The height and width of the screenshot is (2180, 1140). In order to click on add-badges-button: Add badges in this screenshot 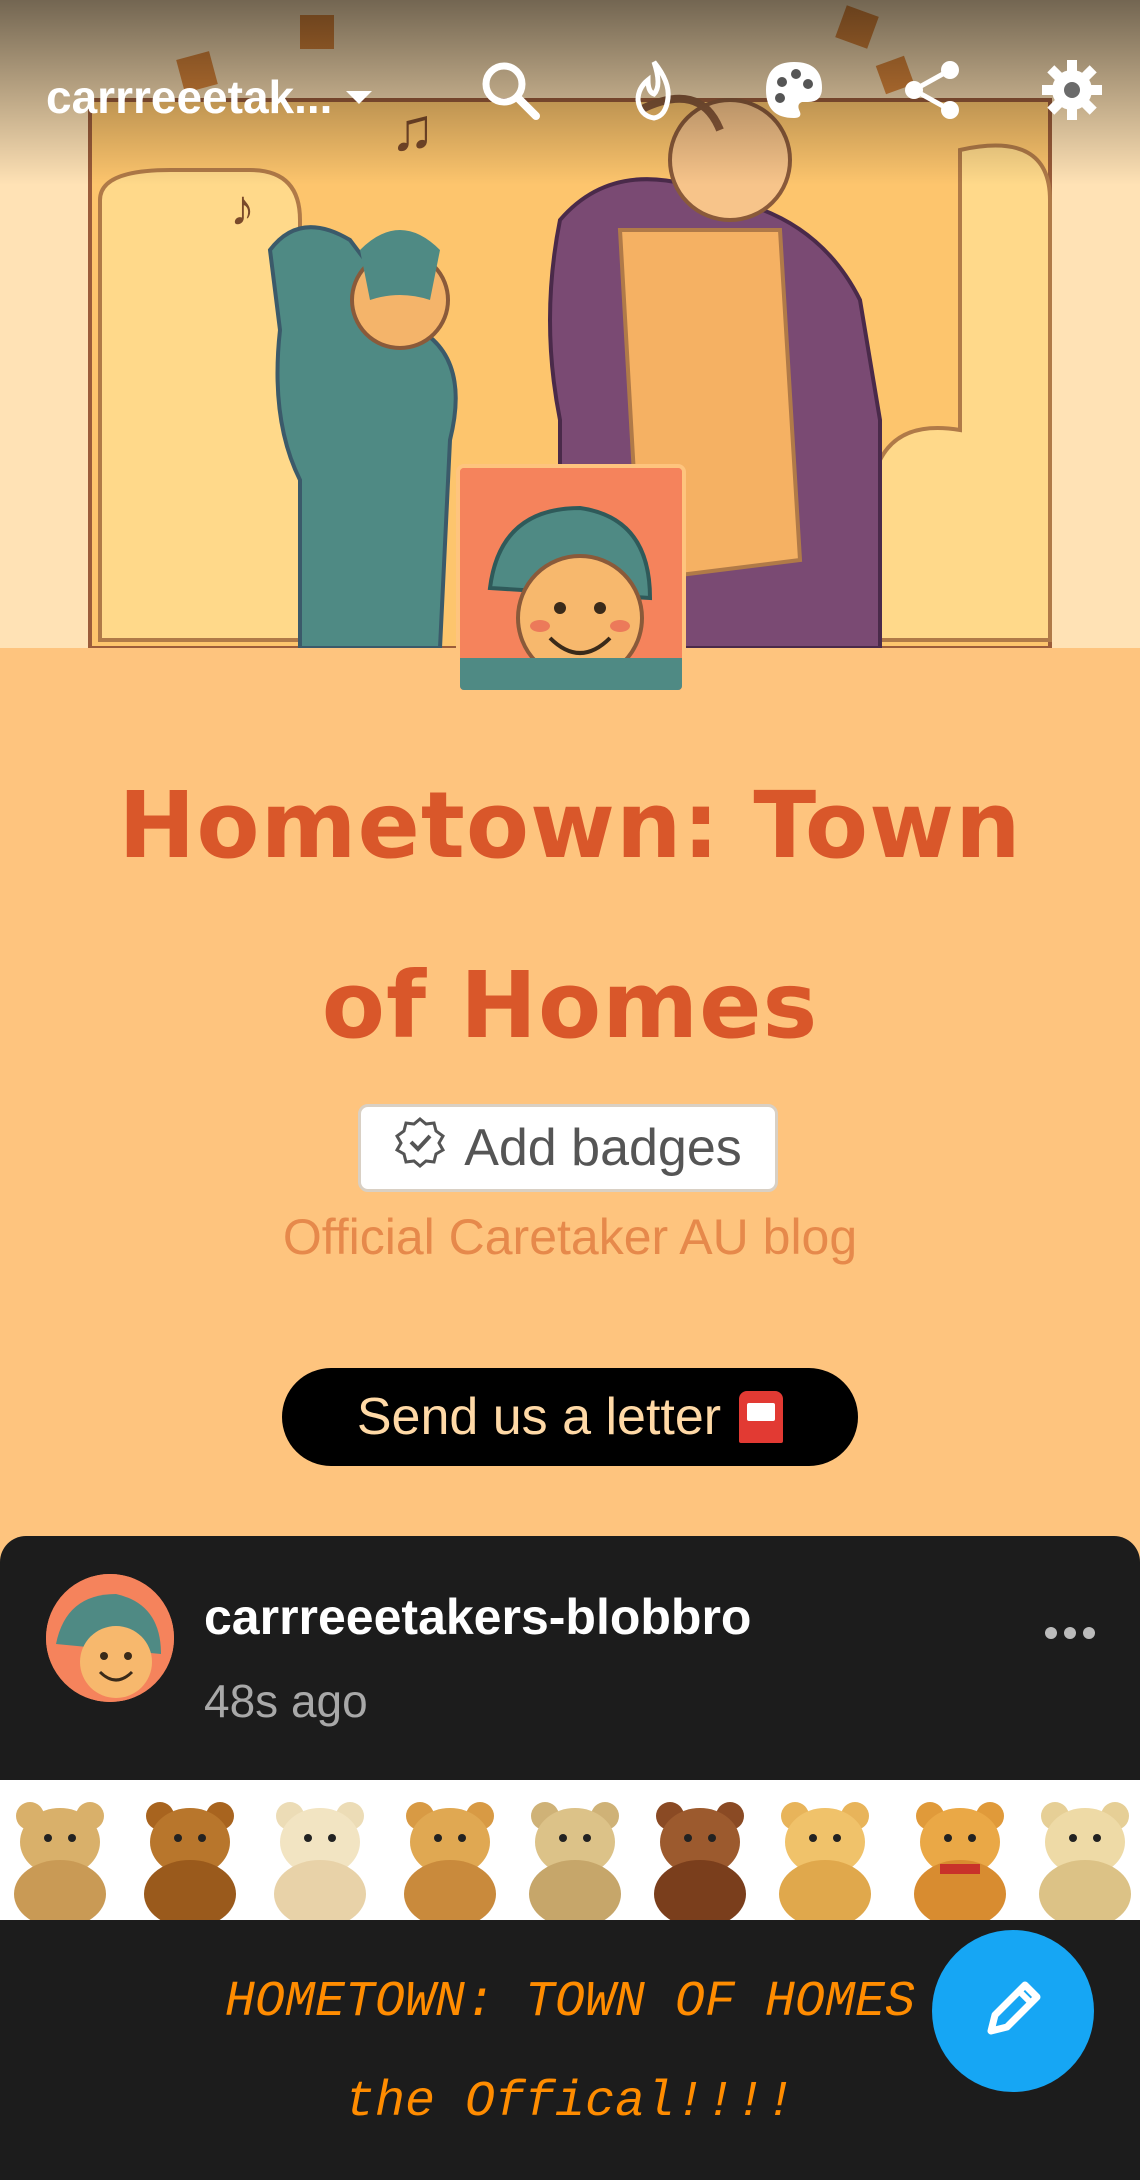, I will do `click(568, 1148)`.